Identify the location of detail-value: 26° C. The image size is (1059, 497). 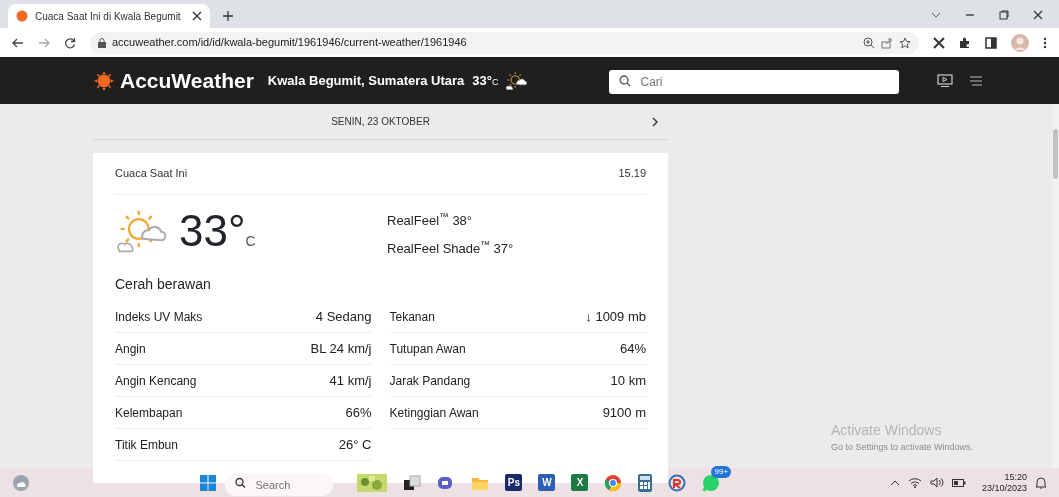
(355, 444).